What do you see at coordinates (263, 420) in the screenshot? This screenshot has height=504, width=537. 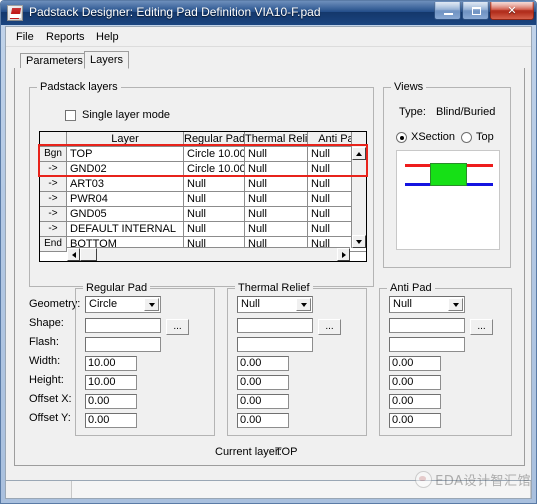 I see `thermal-relief-offset-y-input: 0.00` at bounding box center [263, 420].